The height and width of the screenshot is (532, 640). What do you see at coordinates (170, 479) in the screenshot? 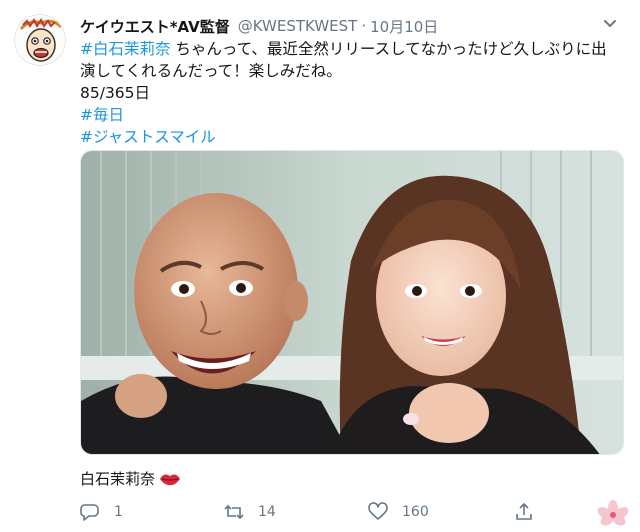
I see `lips-emoji-icon` at bounding box center [170, 479].